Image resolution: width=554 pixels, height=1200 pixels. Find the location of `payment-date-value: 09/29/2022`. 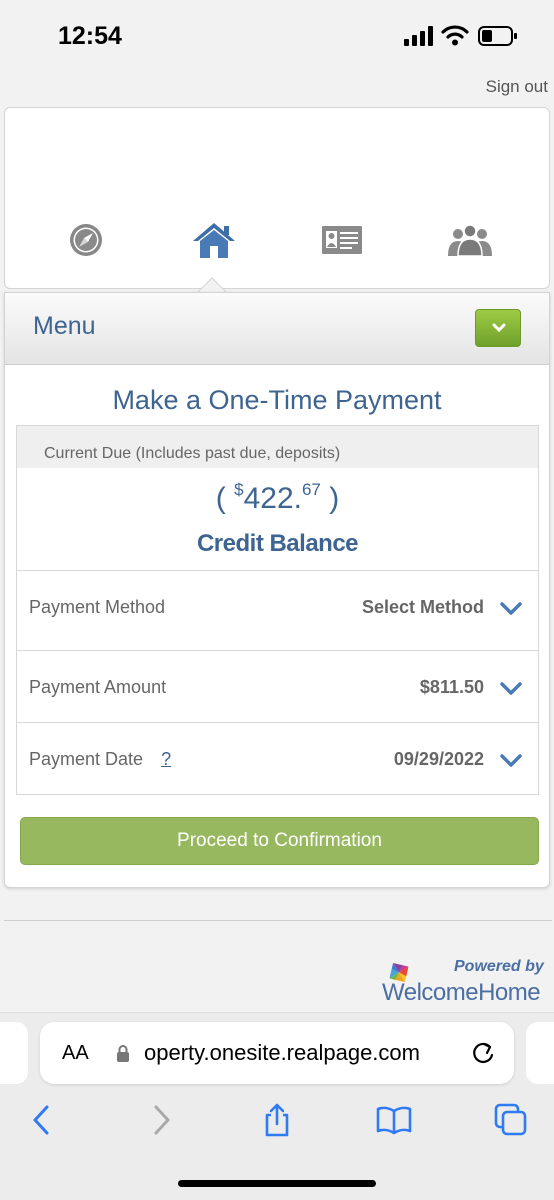

payment-date-value: 09/29/2022 is located at coordinates (439, 759).